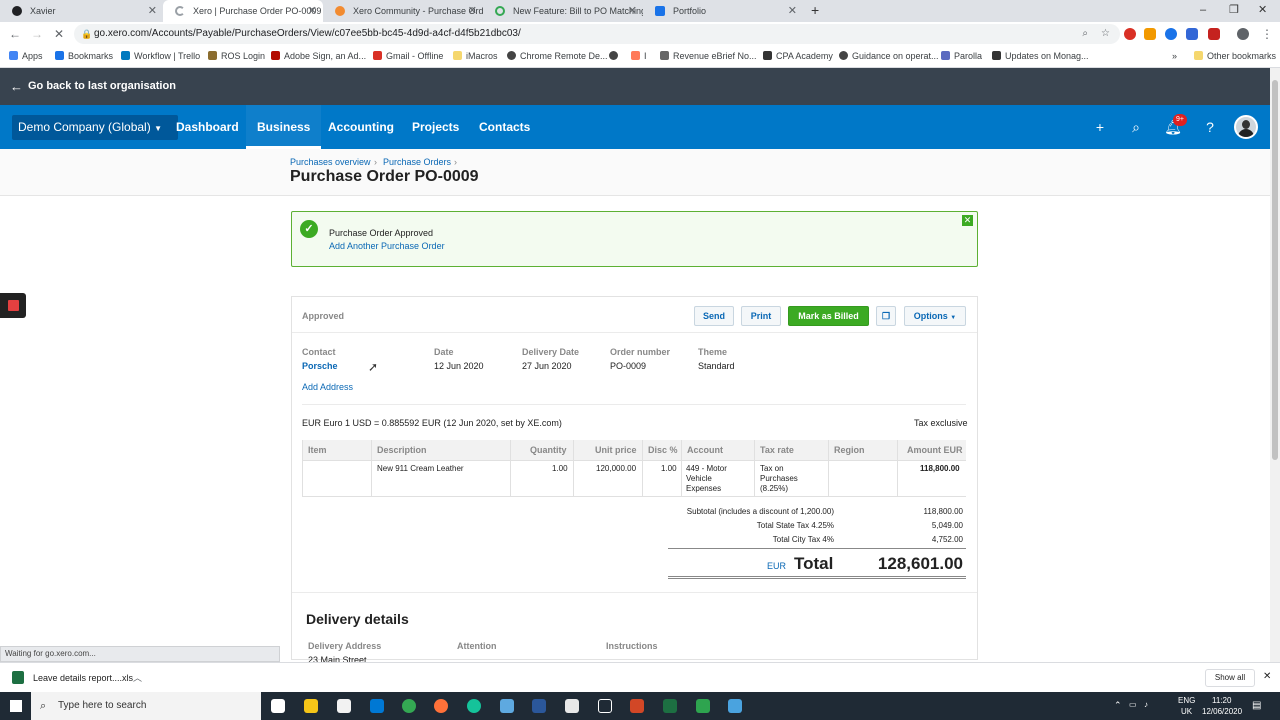 The height and width of the screenshot is (720, 1280). Describe the element at coordinates (417, 162) in the screenshot. I see `breadcrumb-purchase-orders: Purchase Orders` at that location.